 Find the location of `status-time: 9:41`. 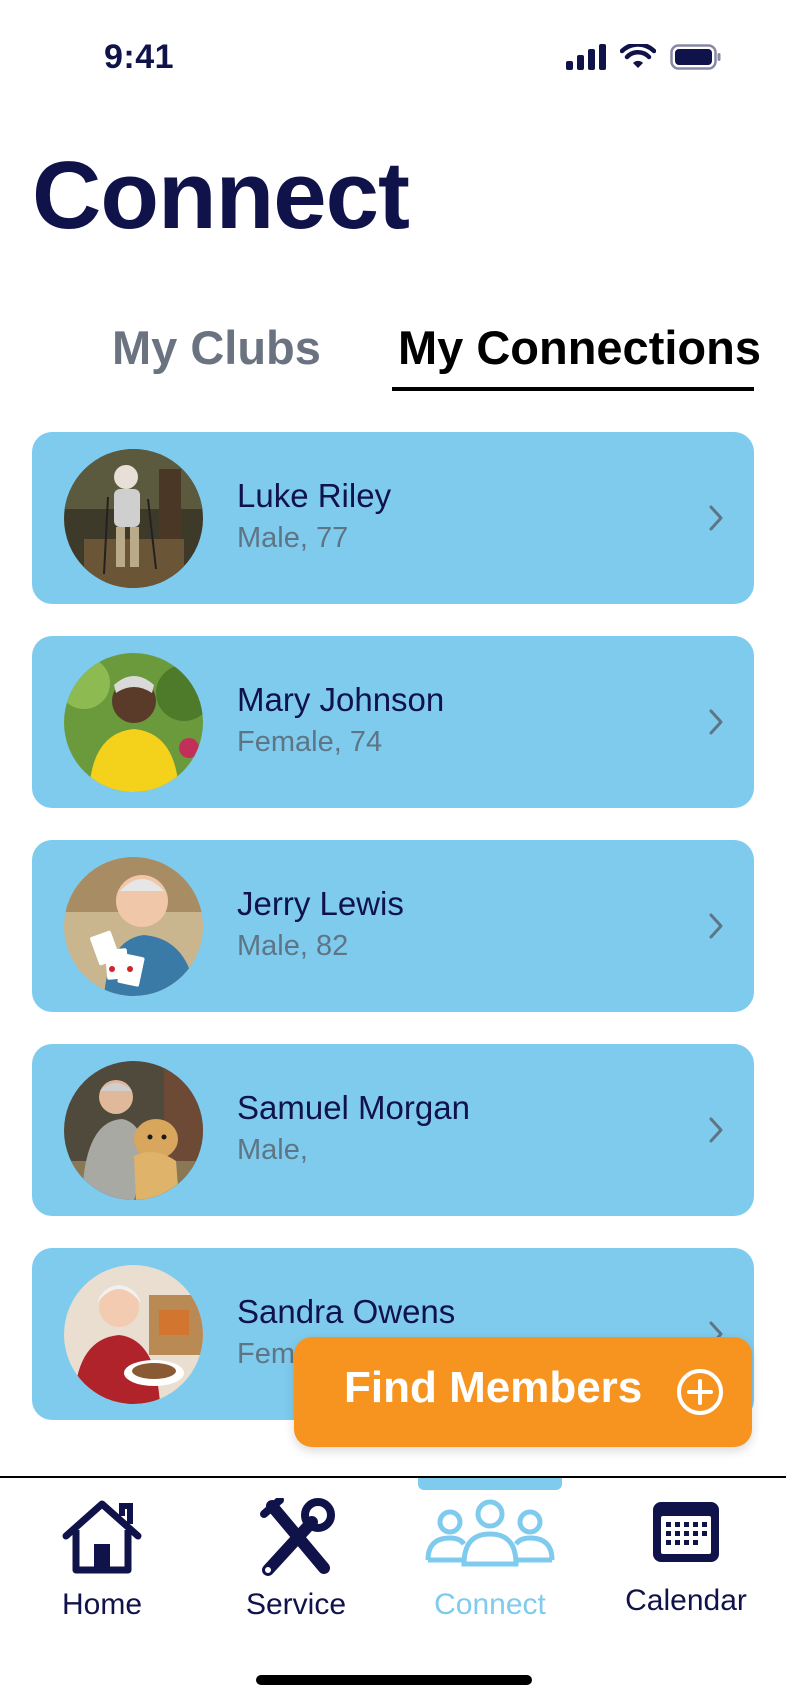

status-time: 9:41 is located at coordinates (139, 57).